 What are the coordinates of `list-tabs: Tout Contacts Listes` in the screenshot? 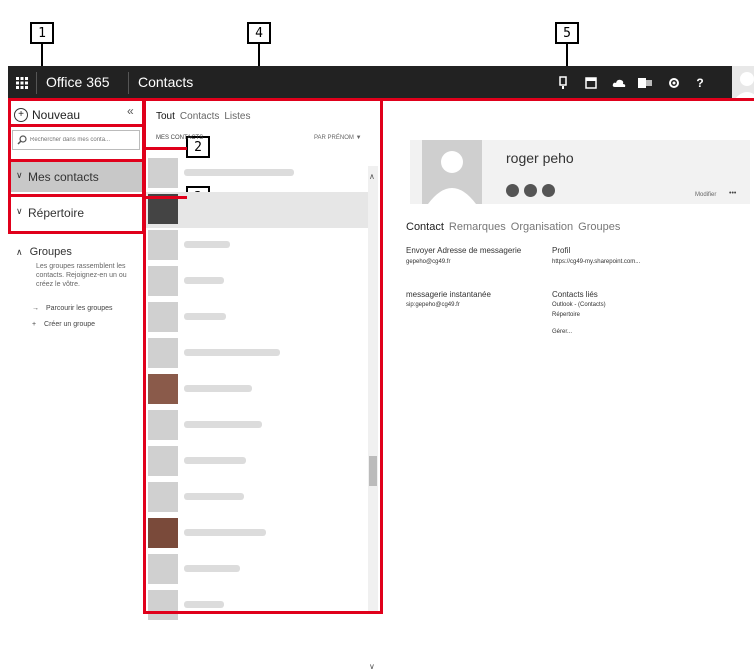 It's located at (203, 116).